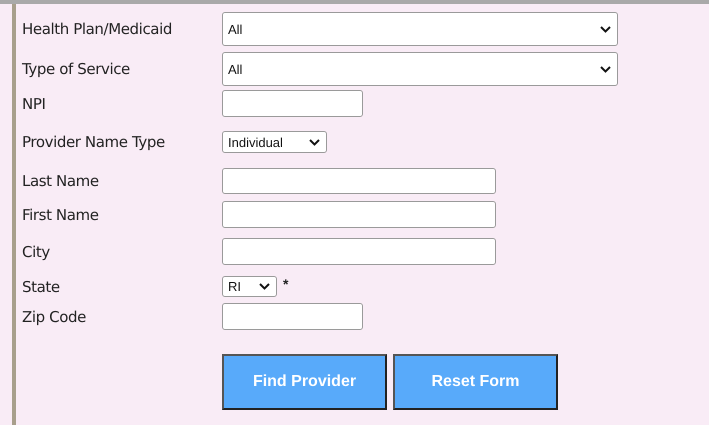  I want to click on field-label: Provider Name Type, so click(94, 142).